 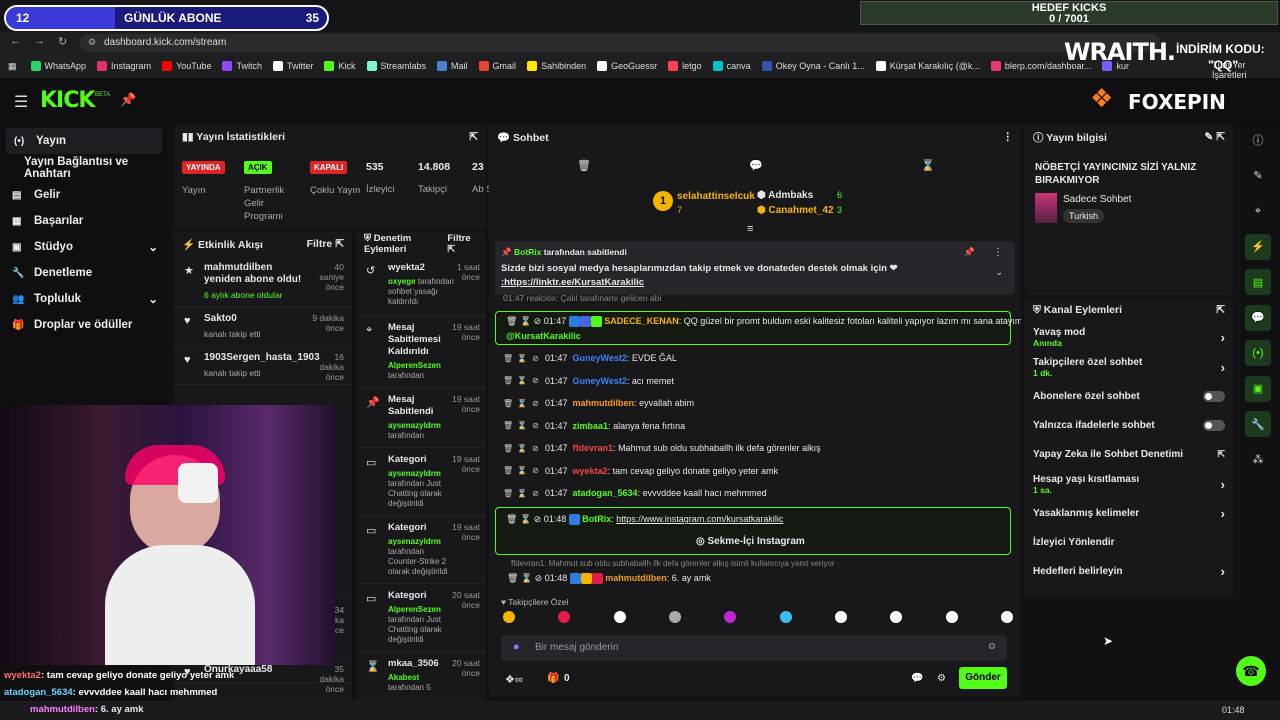 What do you see at coordinates (795, 210) in the screenshot?
I see `top-gifter-name: ⬢ Canahmet_42` at bounding box center [795, 210].